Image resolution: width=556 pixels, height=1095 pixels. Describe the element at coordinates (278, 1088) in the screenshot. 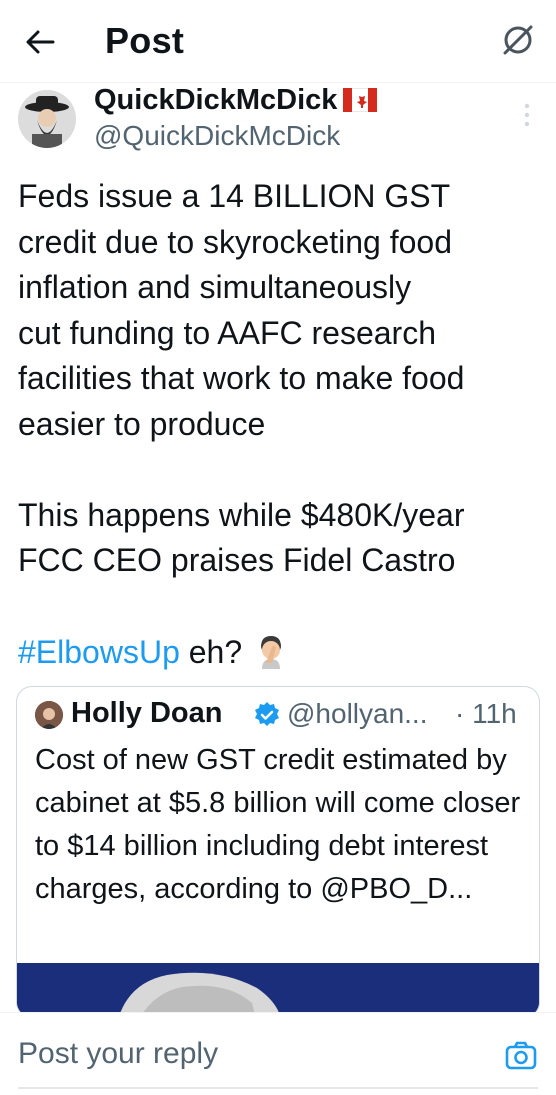

I see `reply-underline` at that location.